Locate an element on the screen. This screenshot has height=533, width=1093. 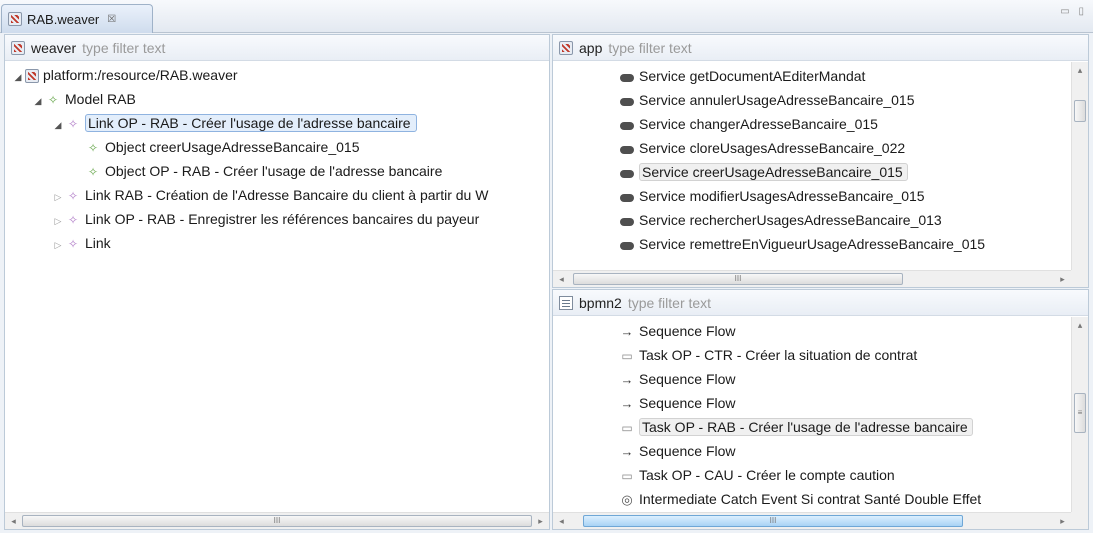
tree-item: ◢ platform:/resource/RAB.weaver is located at coordinates (124, 75).